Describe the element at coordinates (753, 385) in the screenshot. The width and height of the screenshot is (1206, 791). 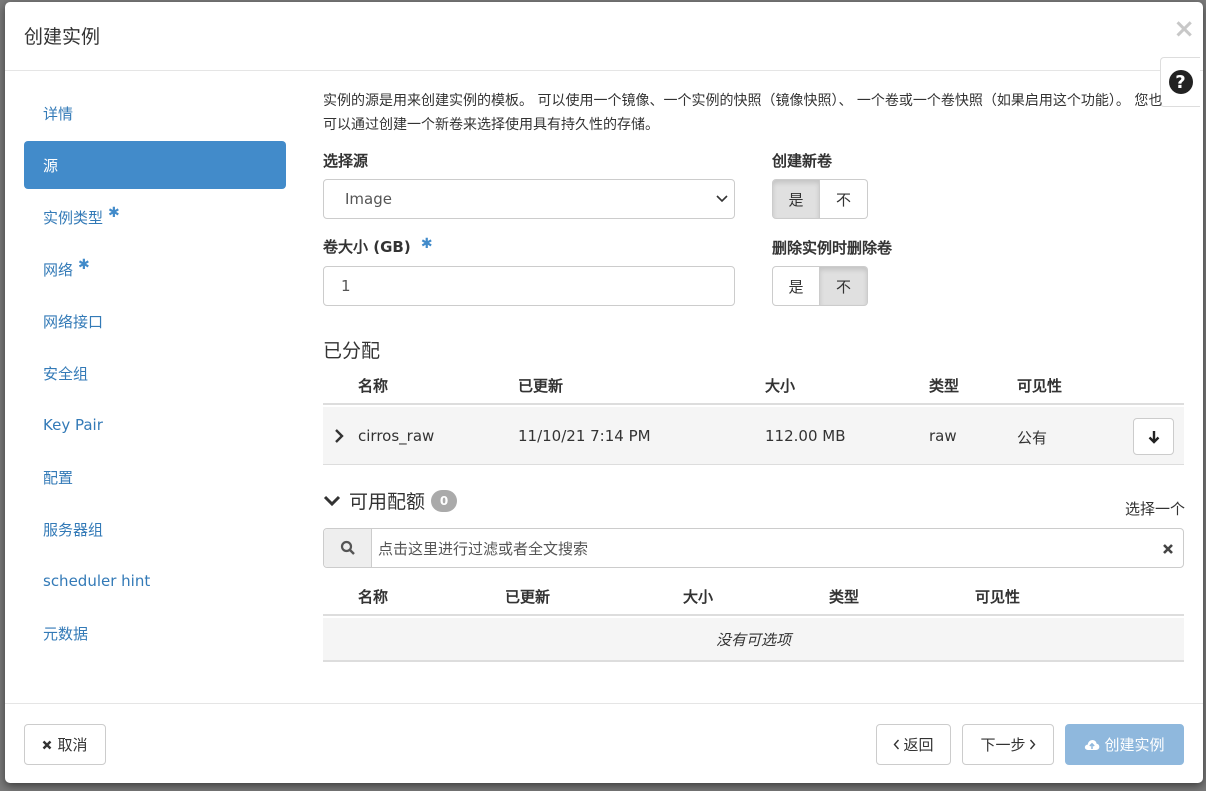
I see `allocated-table-header: 名称 已更新 大小 类型 可见性` at that location.